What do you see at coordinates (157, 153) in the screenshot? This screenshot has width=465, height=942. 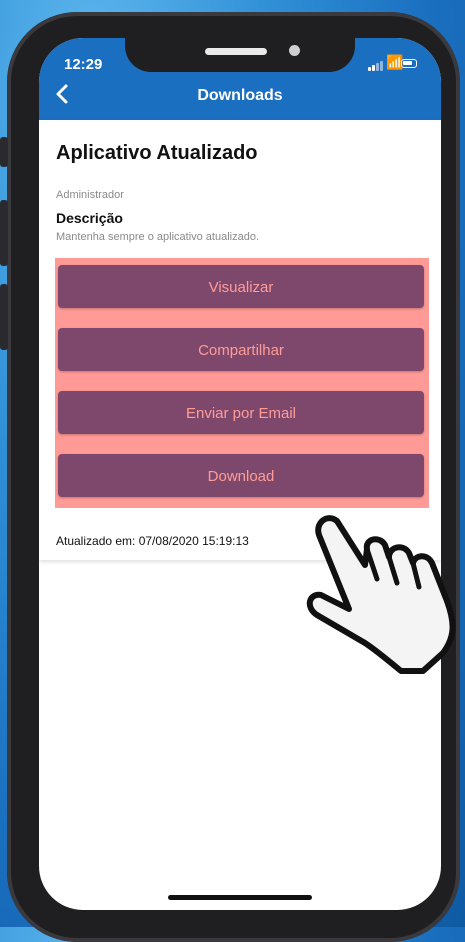 I see `item-title: Aplicativo Atualizado` at bounding box center [157, 153].